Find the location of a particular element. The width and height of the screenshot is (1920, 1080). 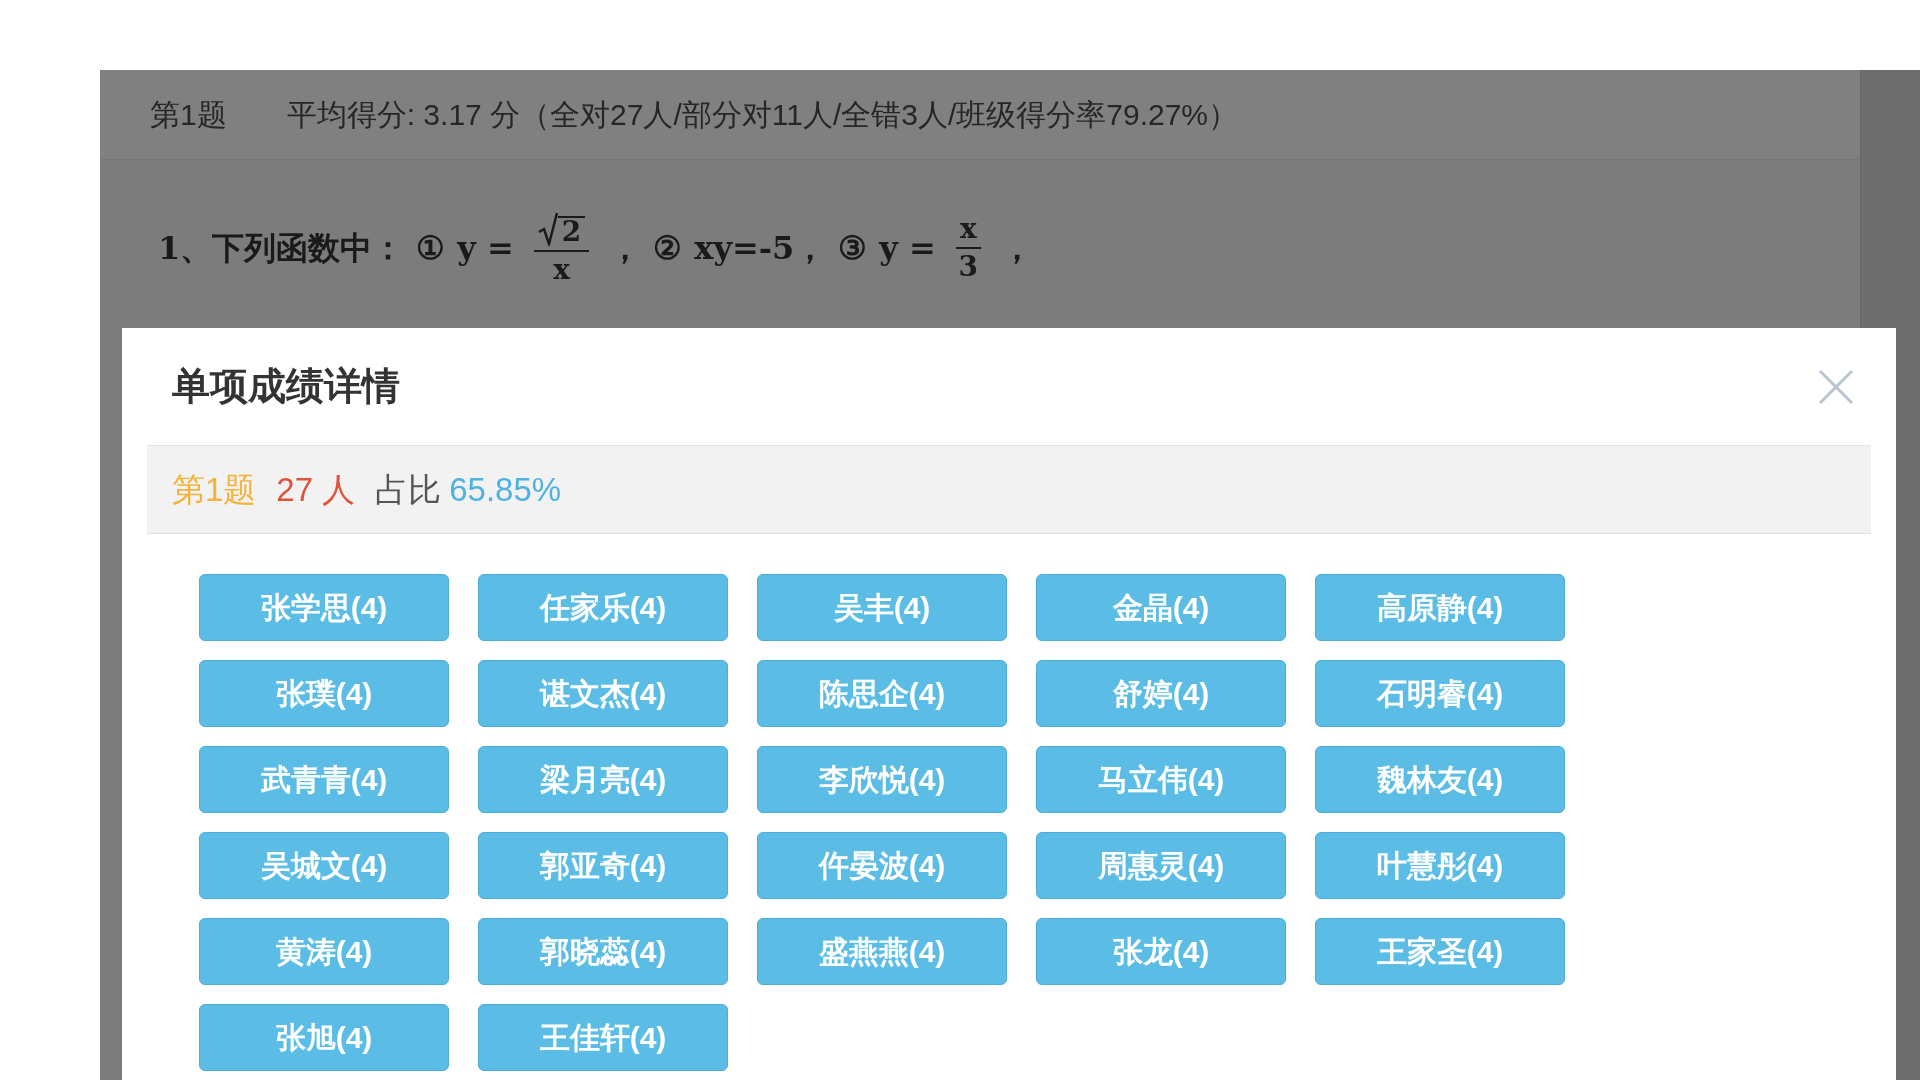

student-button: 张旭(4) is located at coordinates (324, 1037).